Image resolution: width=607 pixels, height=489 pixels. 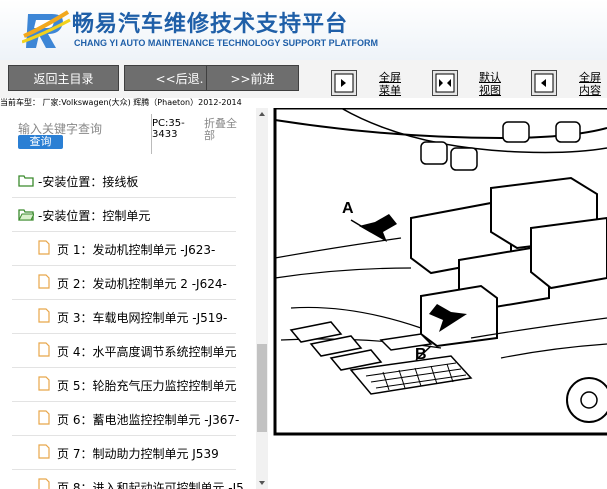 I want to click on collapse-all-button: 折叠全部, so click(x=224, y=130).